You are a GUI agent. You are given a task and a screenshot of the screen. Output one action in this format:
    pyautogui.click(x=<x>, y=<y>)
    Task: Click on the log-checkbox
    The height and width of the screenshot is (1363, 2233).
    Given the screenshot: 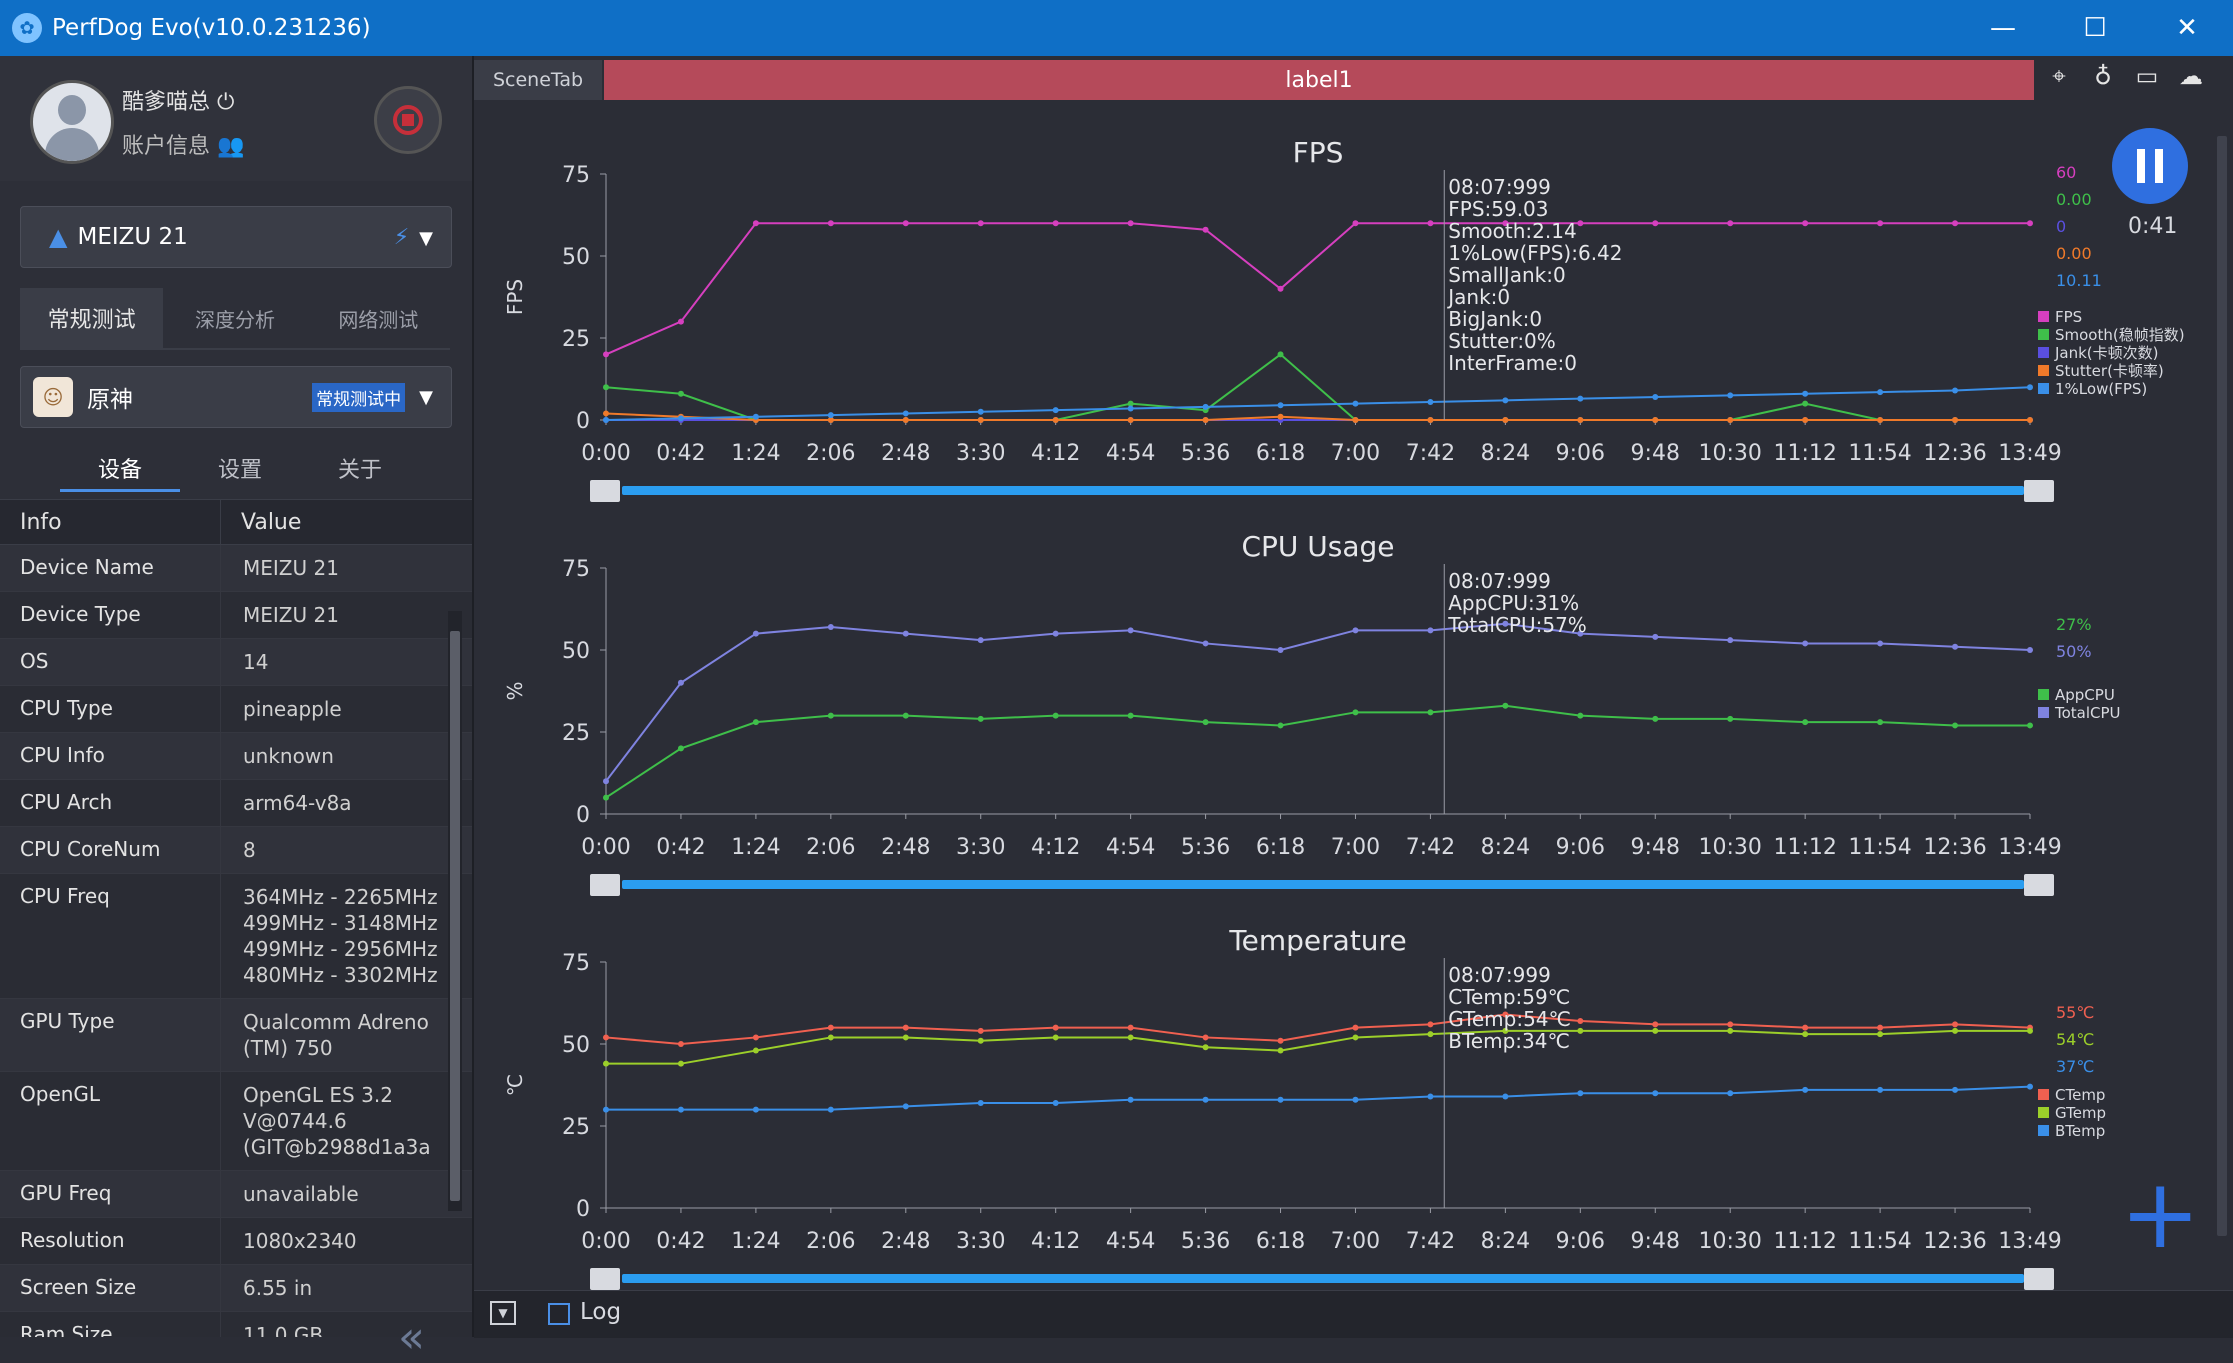 What is the action you would take?
    pyautogui.click(x=559, y=1314)
    